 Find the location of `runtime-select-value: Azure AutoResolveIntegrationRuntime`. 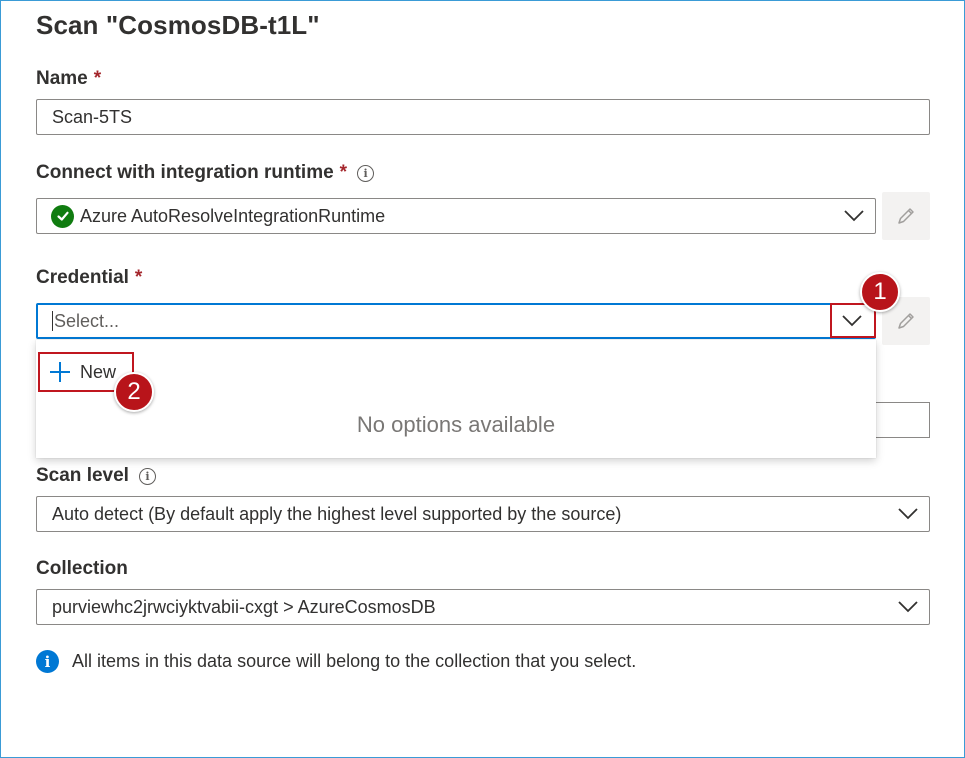

runtime-select-value: Azure AutoResolveIntegrationRuntime is located at coordinates (233, 215).